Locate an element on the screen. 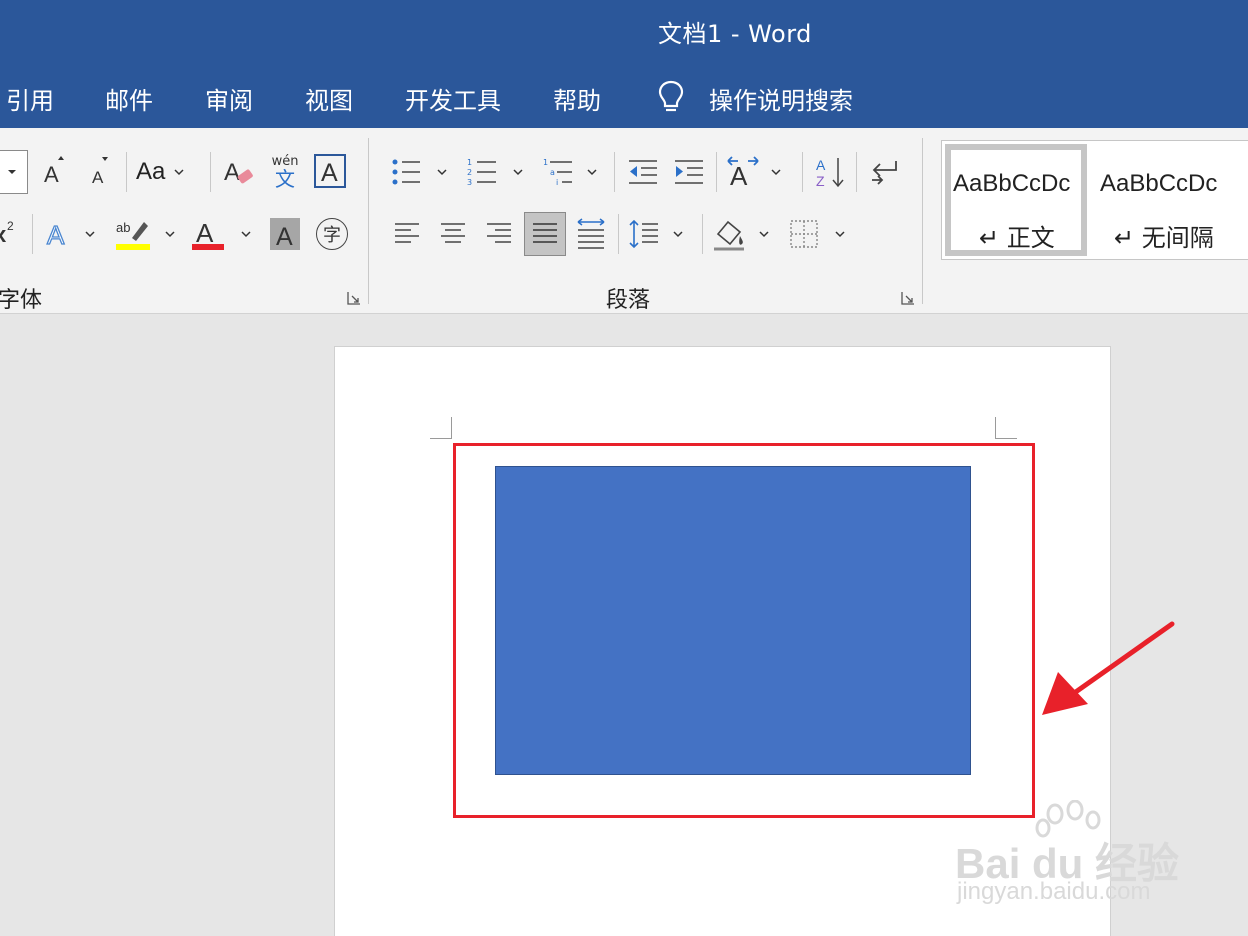  style-normal: AaBbCcDc ↵ 正文 is located at coordinates (1016, 200).